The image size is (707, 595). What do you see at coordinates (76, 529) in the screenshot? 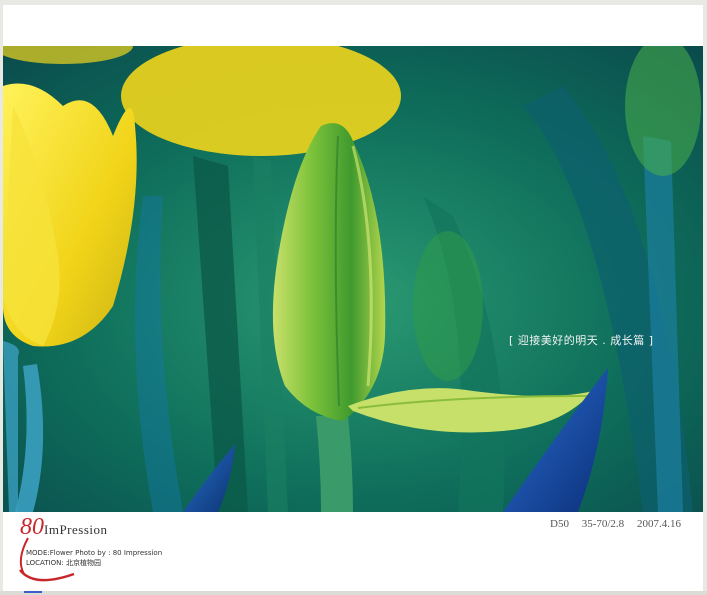
I see `logo-word: ImPression` at bounding box center [76, 529].